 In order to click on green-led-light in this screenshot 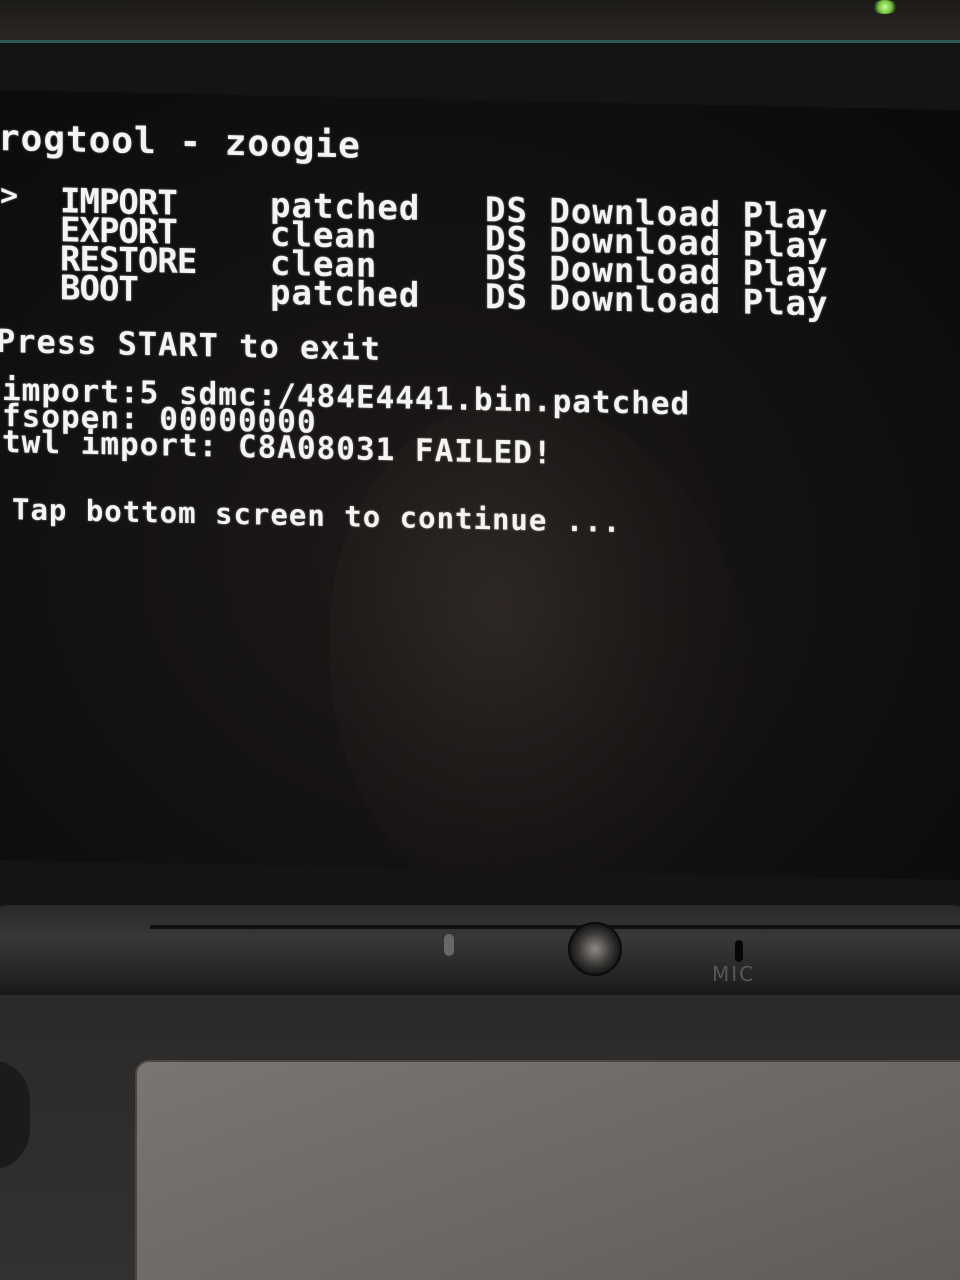, I will do `click(885, 7)`.